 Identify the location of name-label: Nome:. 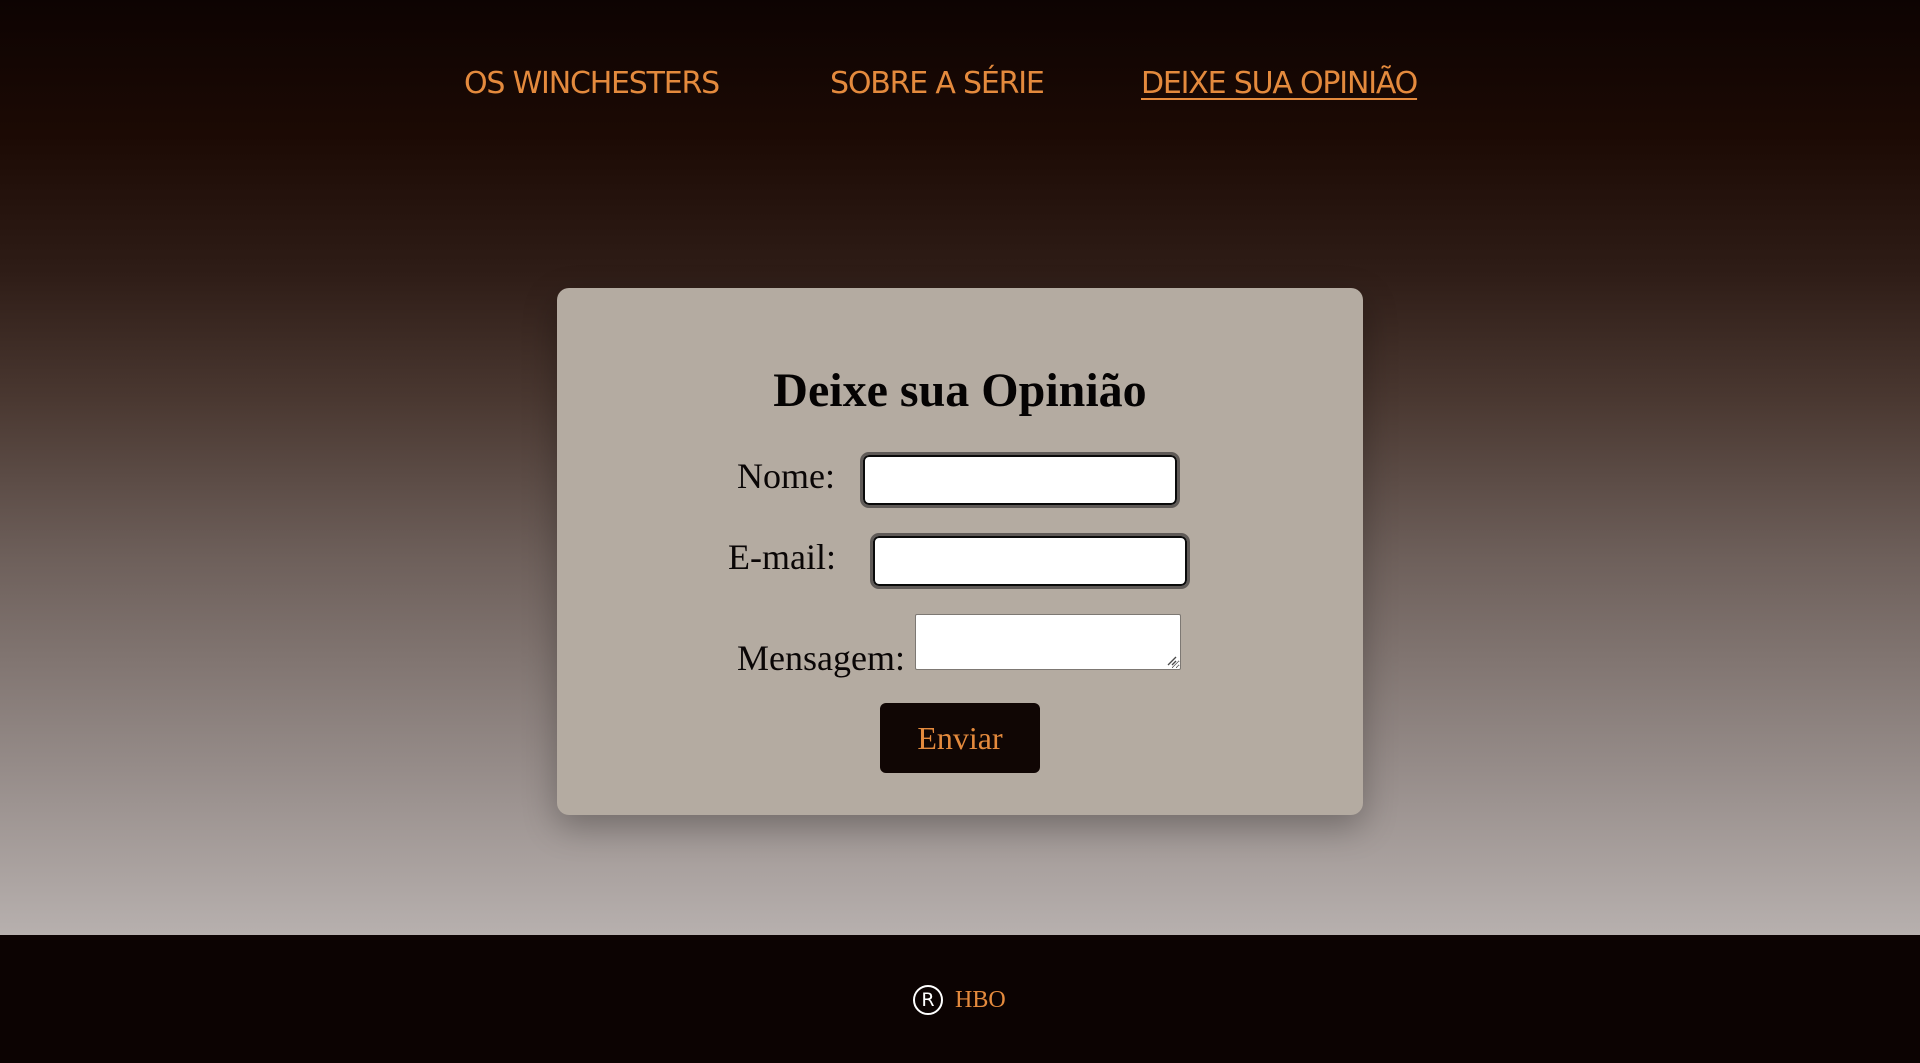
(786, 476).